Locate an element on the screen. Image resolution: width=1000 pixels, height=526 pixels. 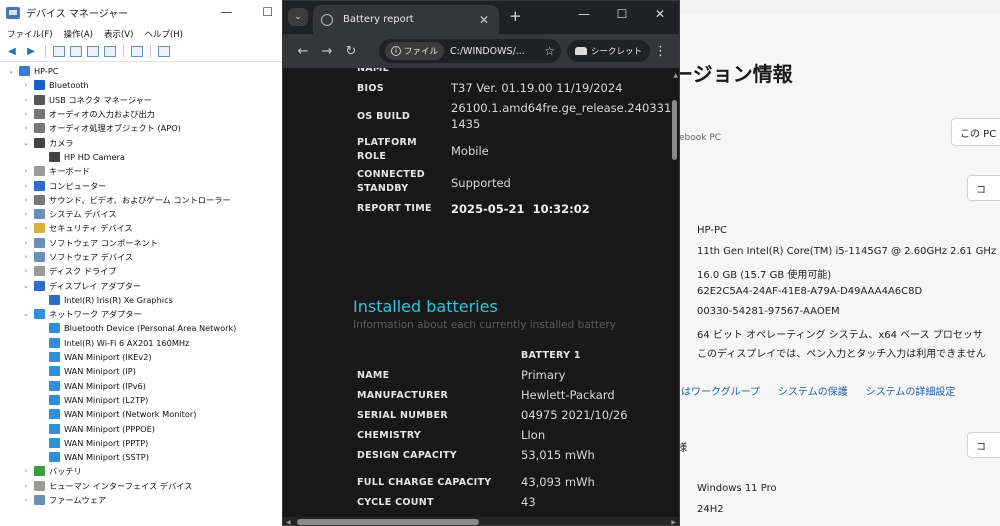
forward-arrow-icon: ▶ is located at coordinates (31, 52).